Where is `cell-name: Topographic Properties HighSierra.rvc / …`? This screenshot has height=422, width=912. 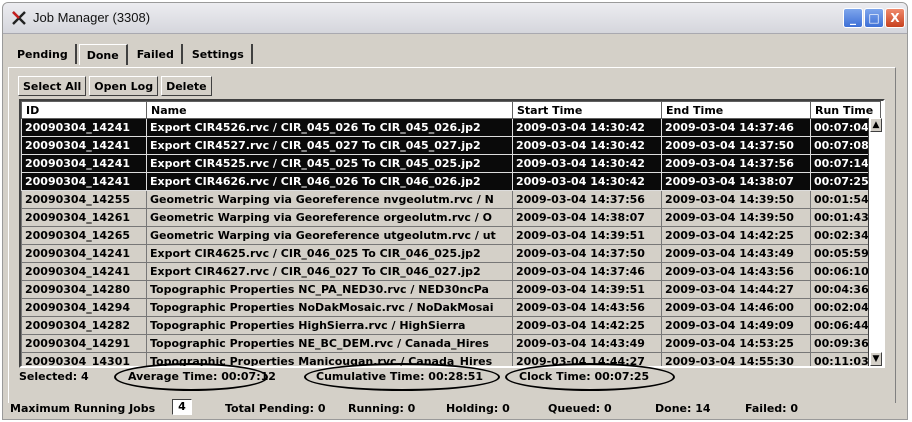
cell-name: Topographic Properties HighSierra.rvc / … is located at coordinates (329, 325).